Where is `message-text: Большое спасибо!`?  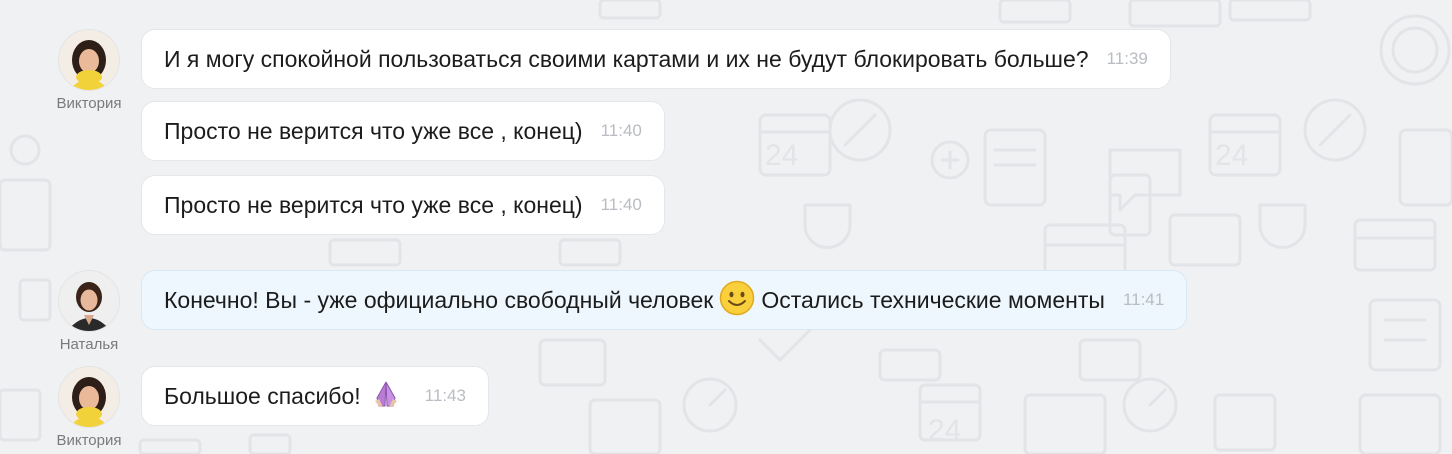
message-text: Большое спасибо! is located at coordinates (262, 395).